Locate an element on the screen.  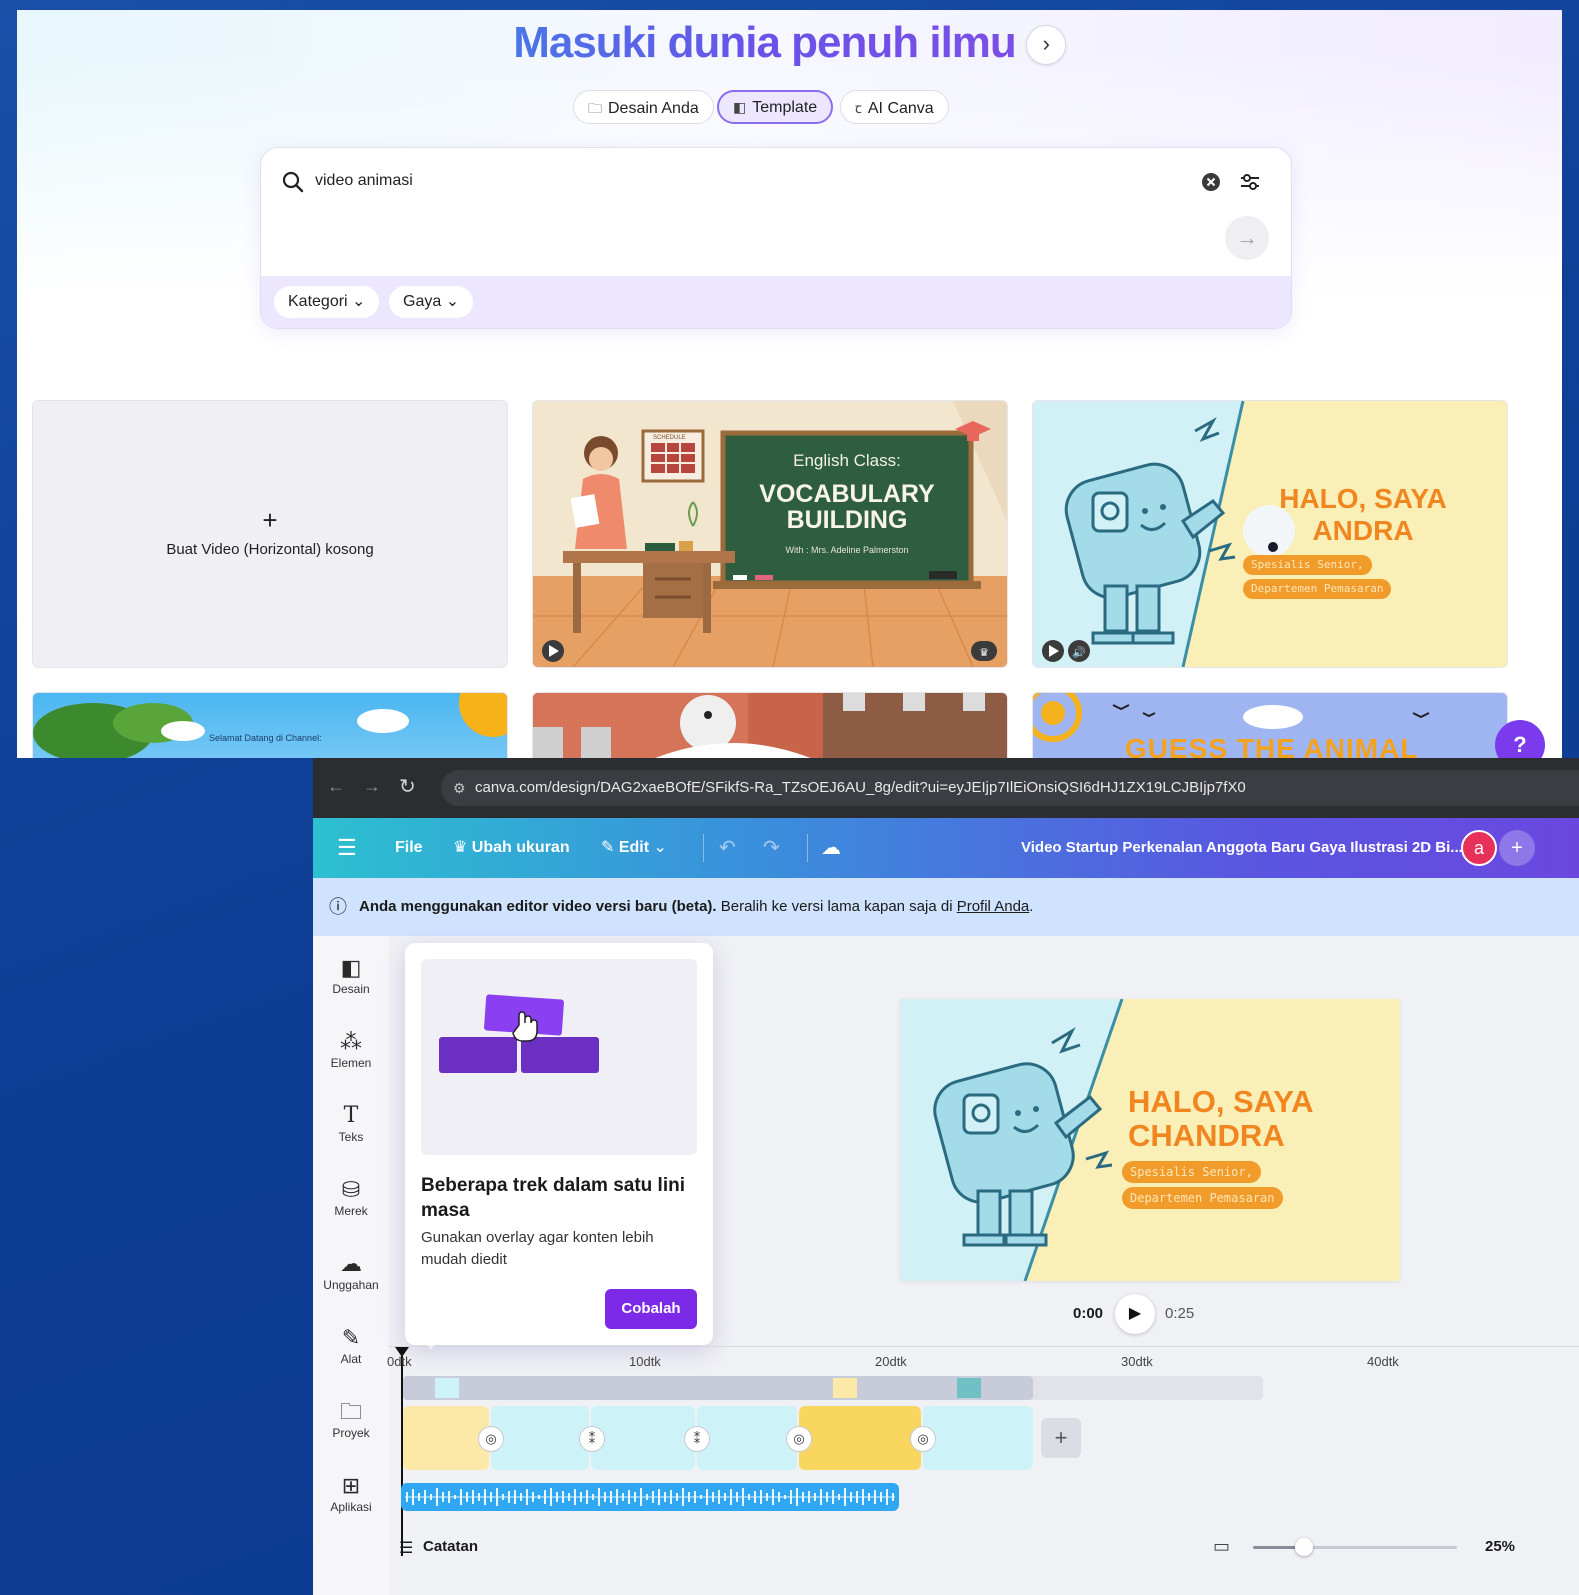
folder-icon: 🗀 is located at coordinates (350, 1411).